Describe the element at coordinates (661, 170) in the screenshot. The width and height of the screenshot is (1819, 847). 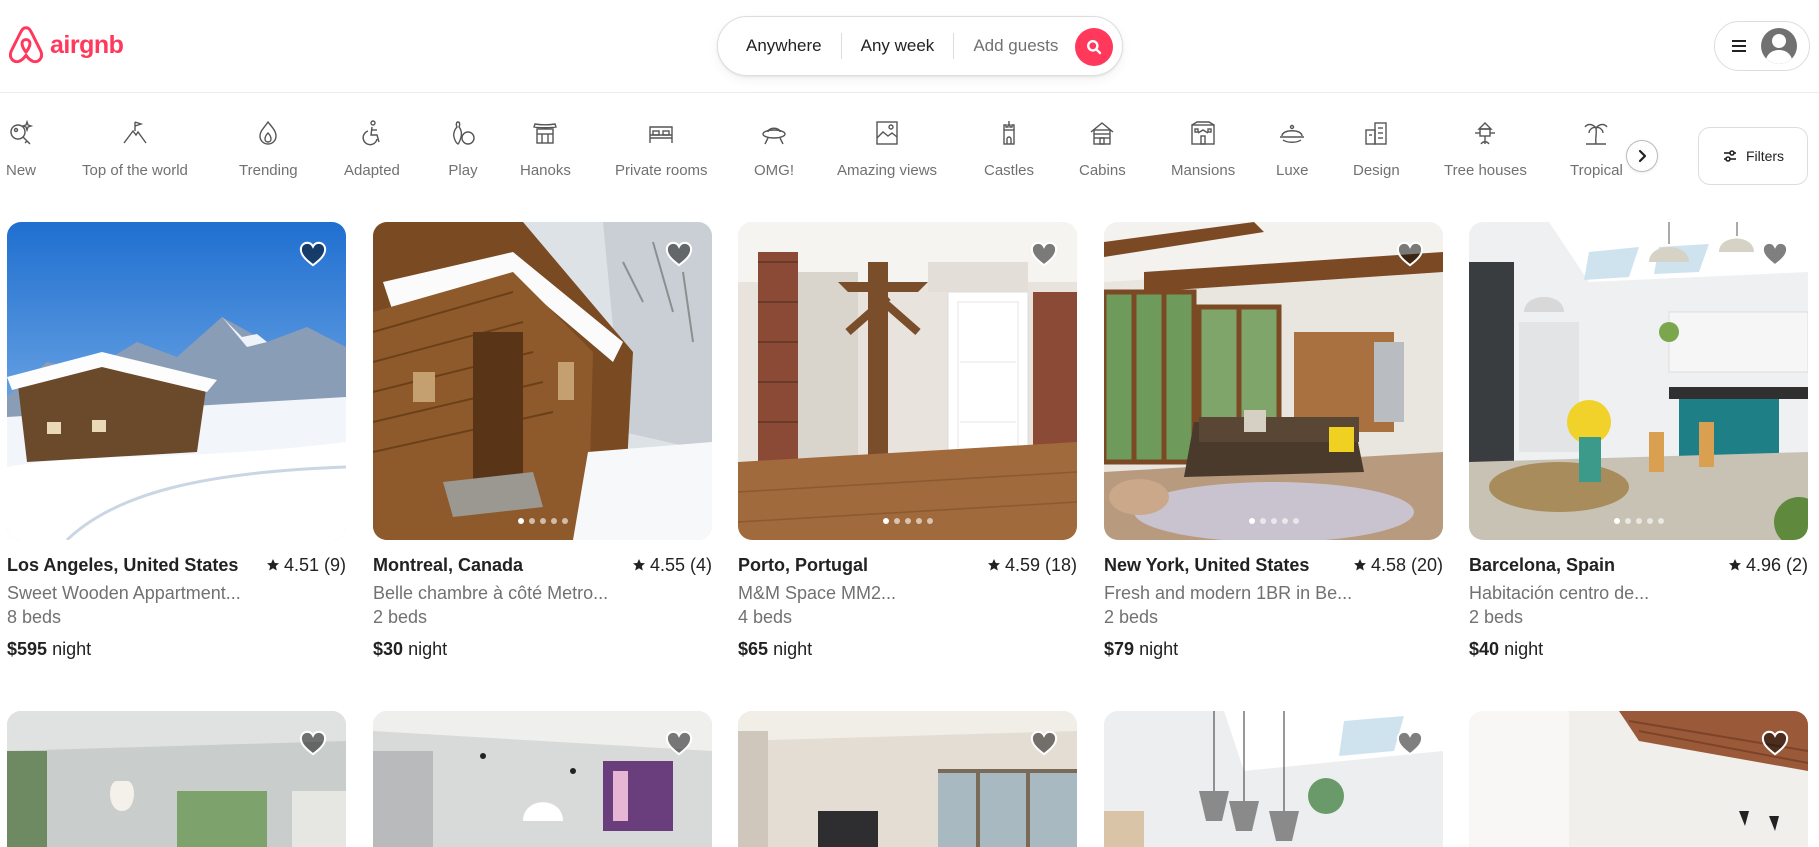
I see `category-label: Private rooms` at that location.